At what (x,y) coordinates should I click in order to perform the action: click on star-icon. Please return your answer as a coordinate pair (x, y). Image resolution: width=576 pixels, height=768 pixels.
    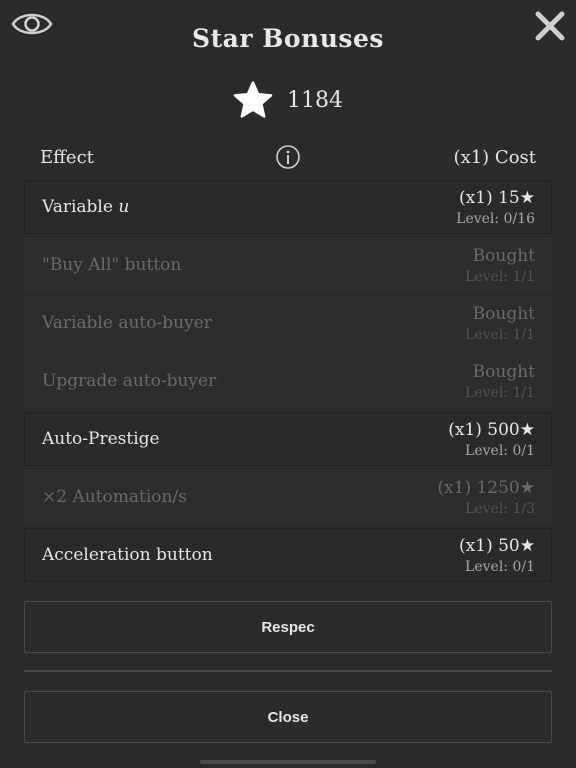
    Looking at the image, I should click on (253, 99).